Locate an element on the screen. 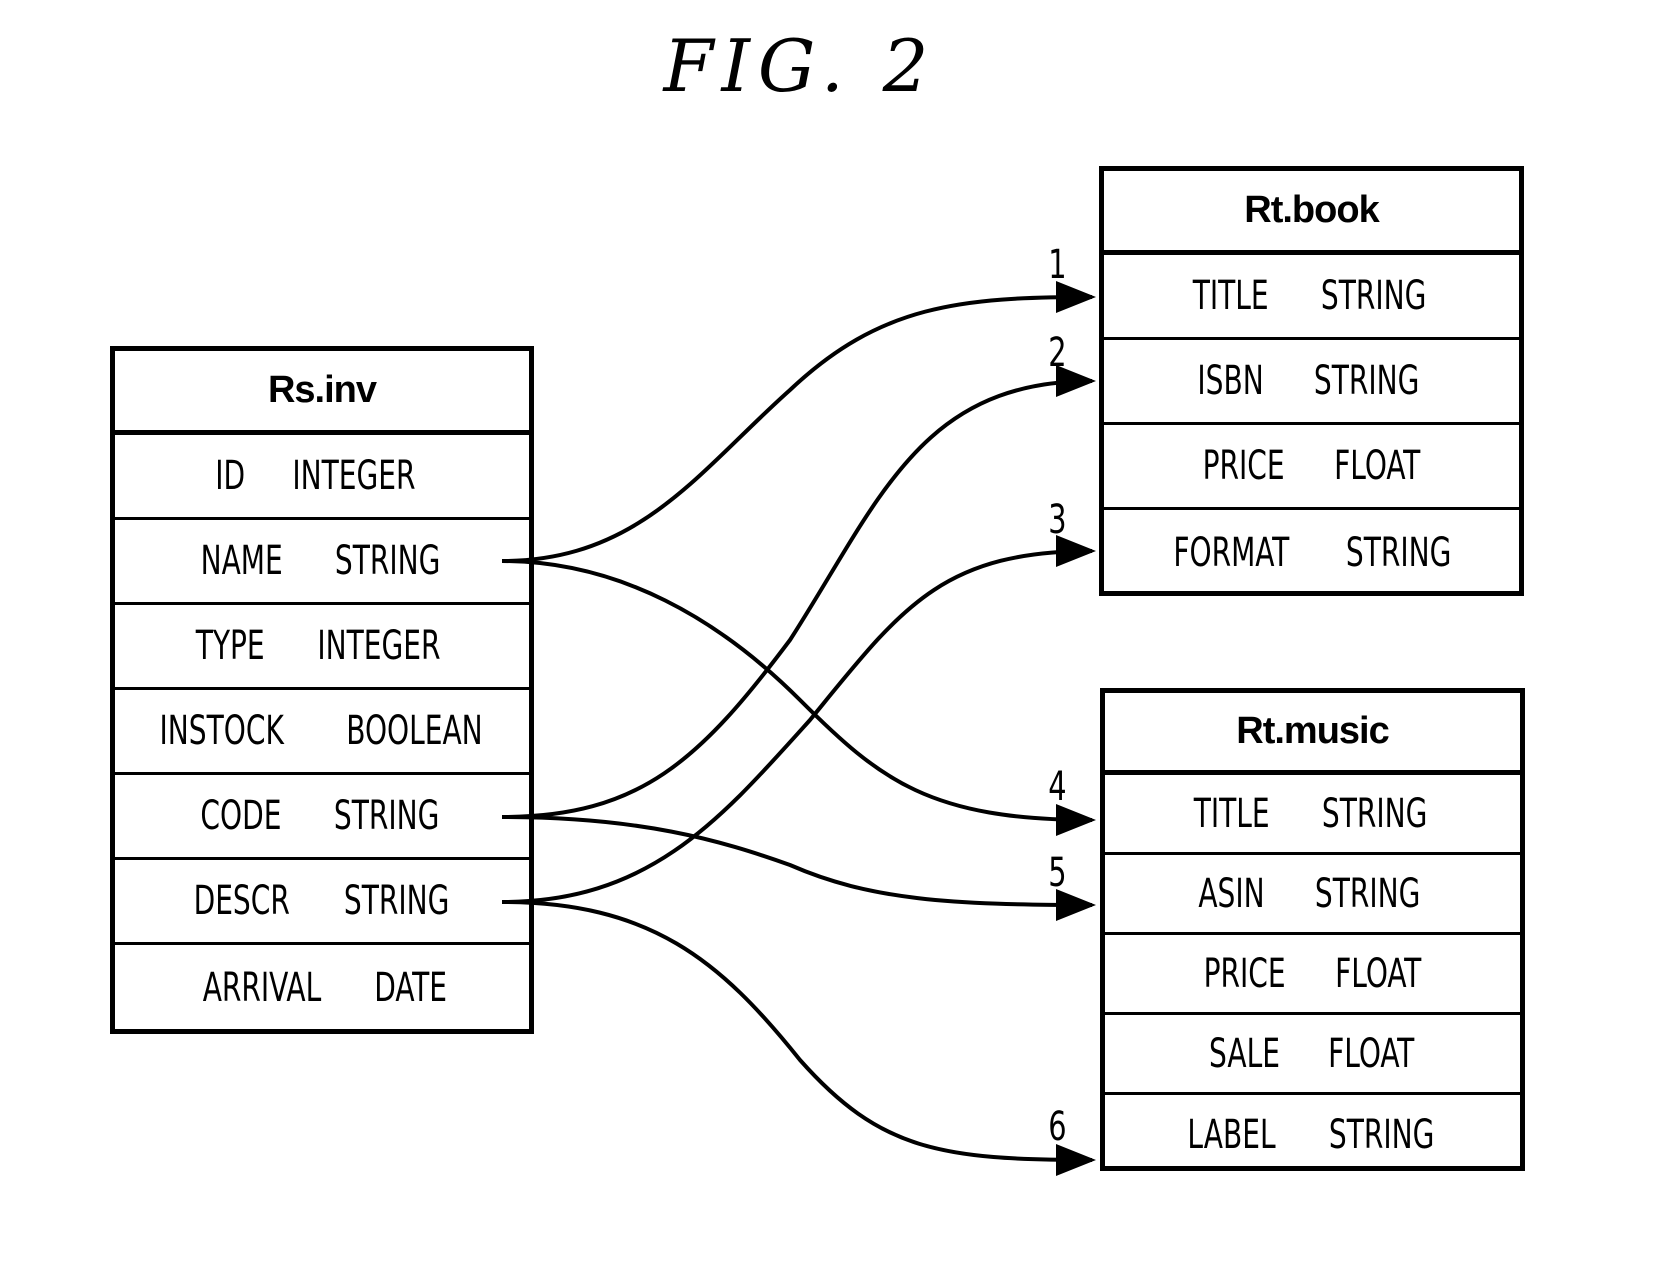 The height and width of the screenshot is (1283, 1669). mapping-label-6: 6 is located at coordinates (1057, 1127).